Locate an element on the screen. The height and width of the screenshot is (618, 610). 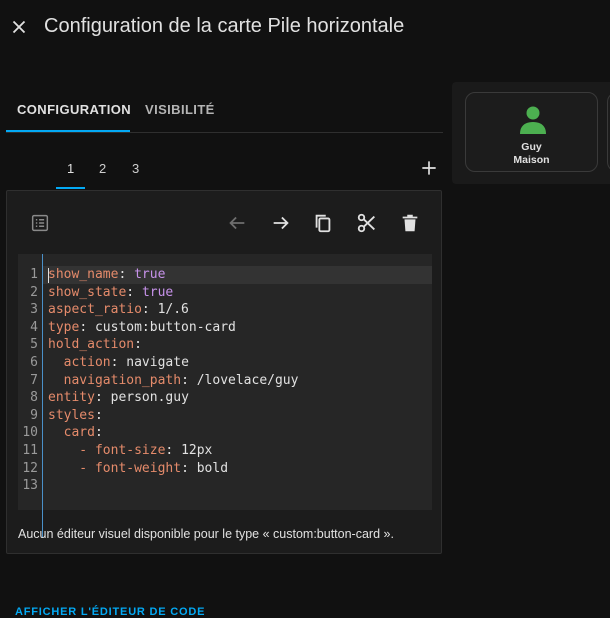
delete-button is located at coordinates (410, 223).